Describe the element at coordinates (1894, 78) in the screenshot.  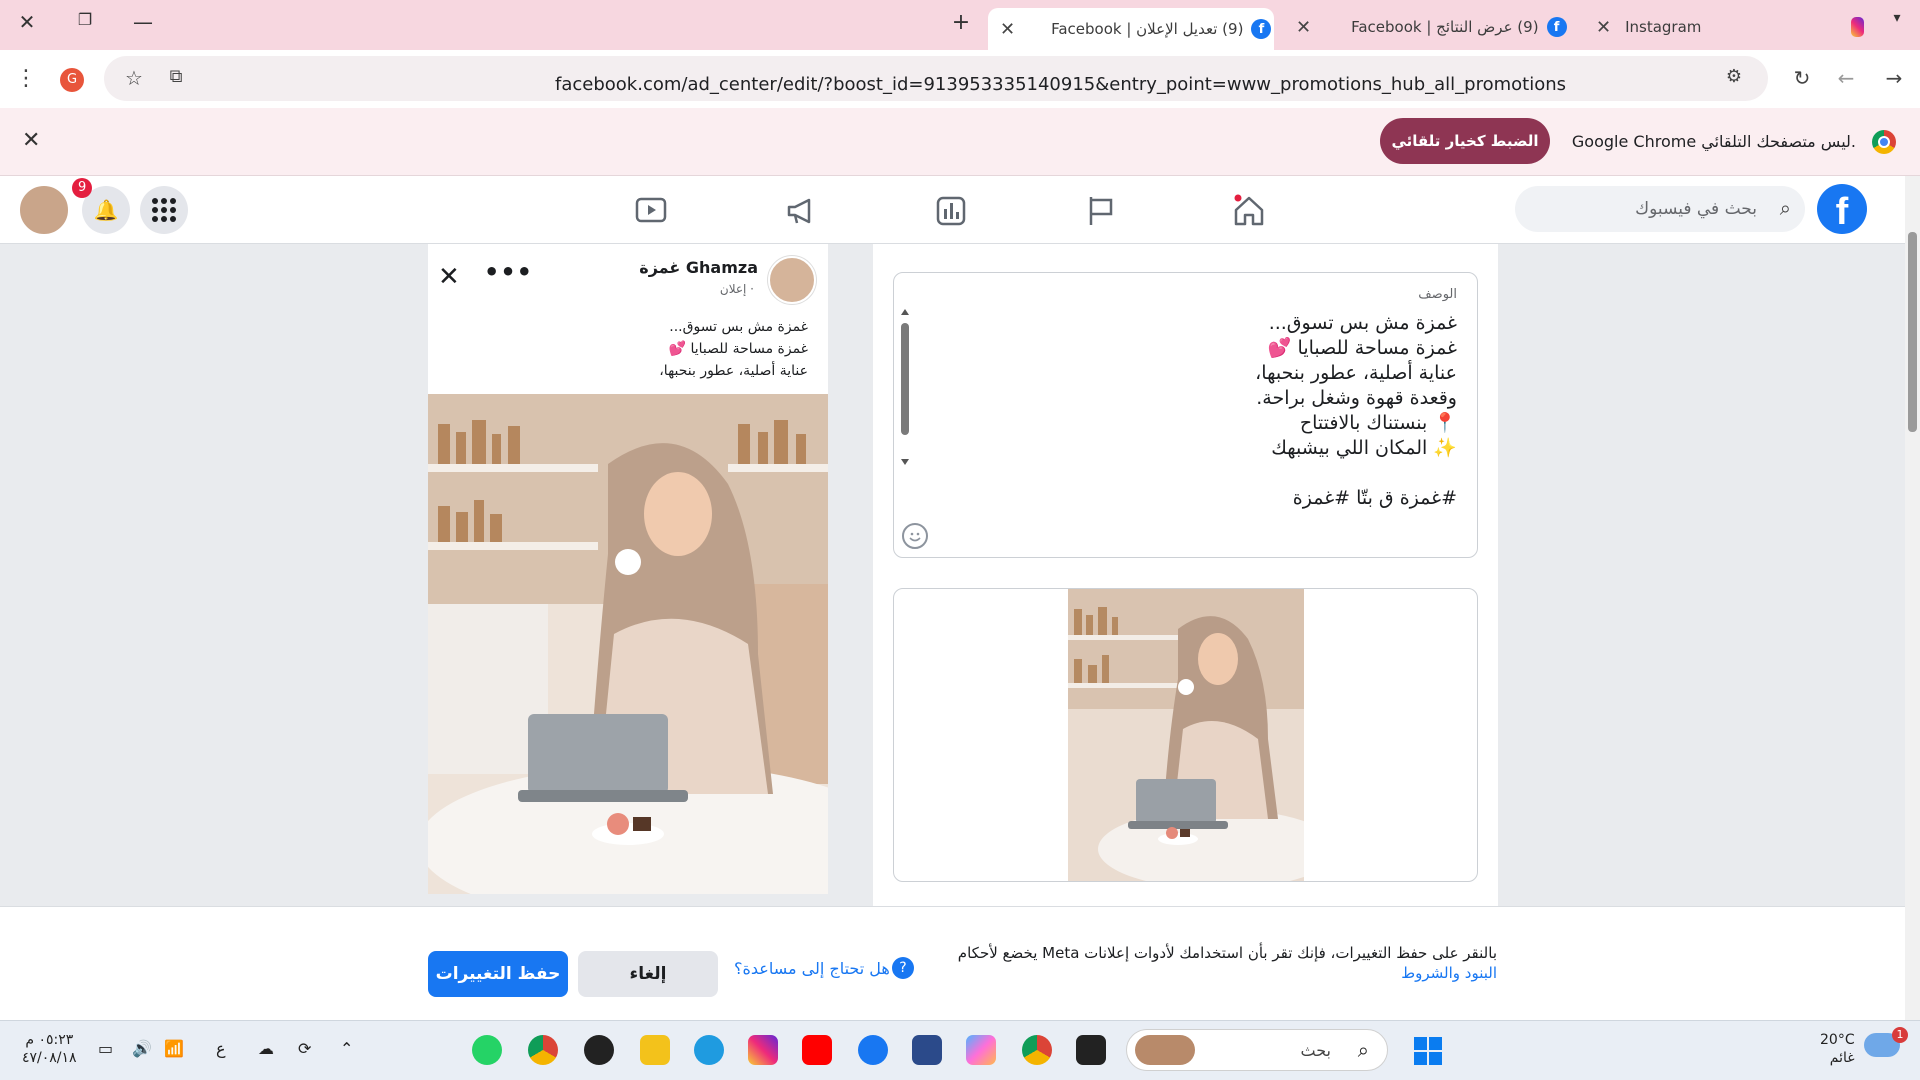
I see `forward-icon: →` at that location.